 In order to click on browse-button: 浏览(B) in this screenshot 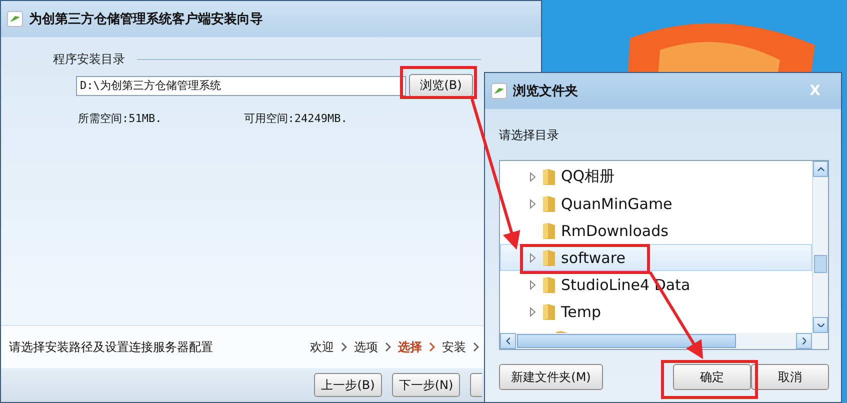, I will do `click(441, 85)`.